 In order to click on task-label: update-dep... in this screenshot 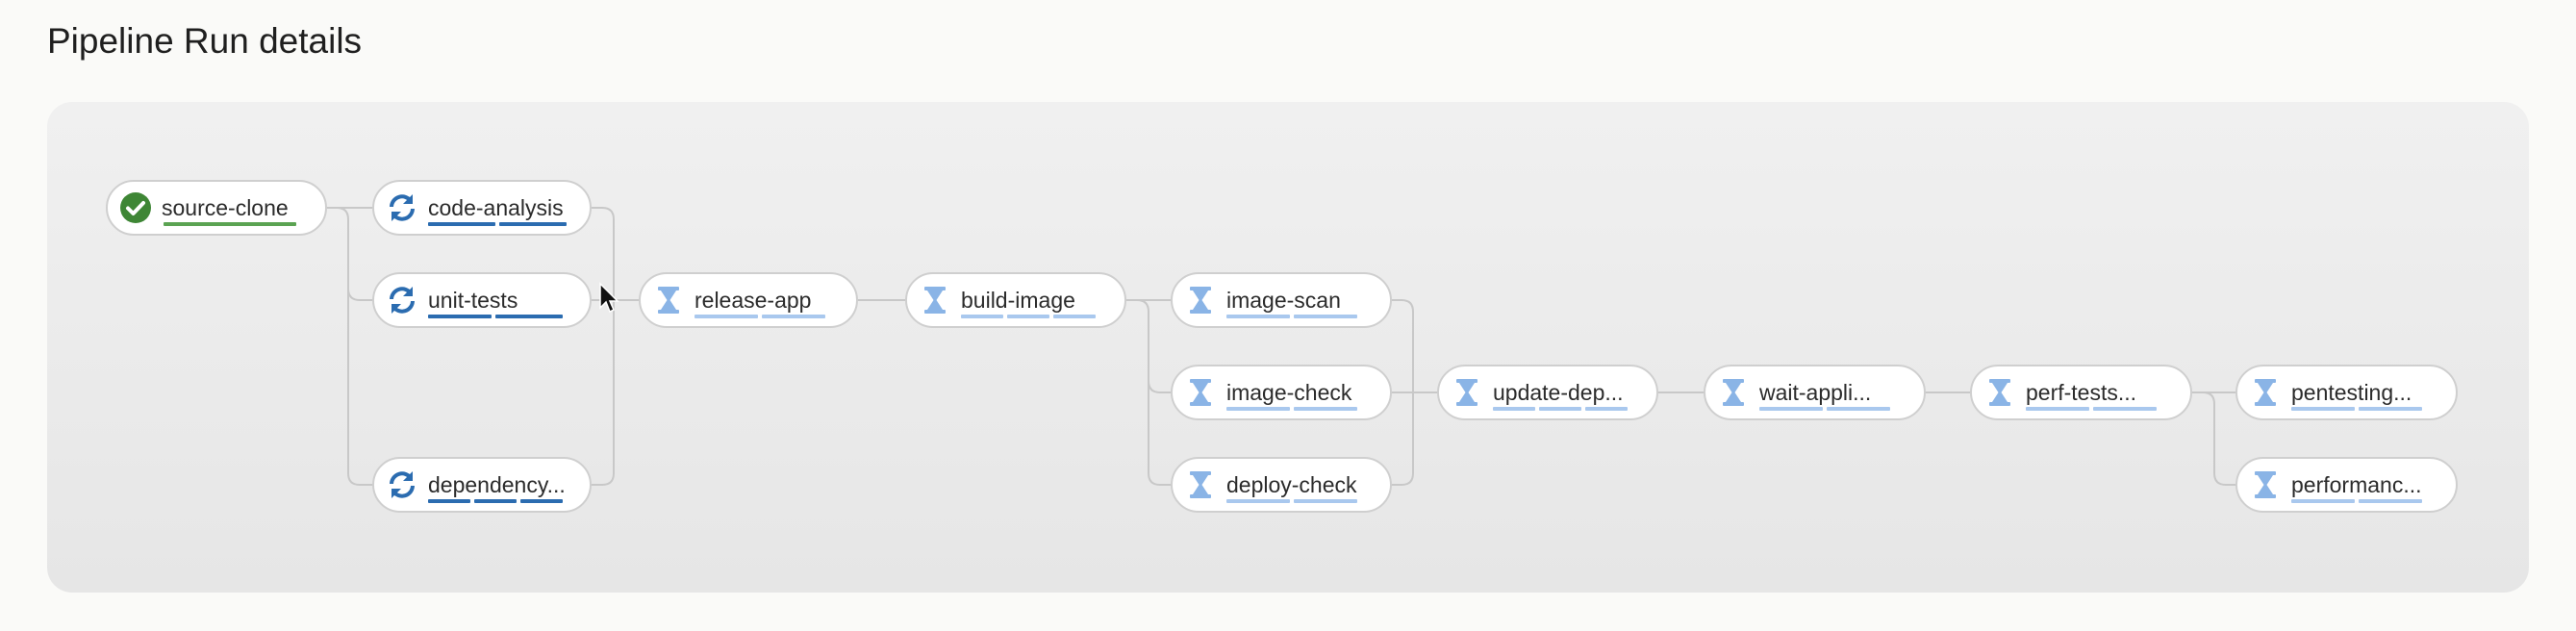, I will do `click(1558, 392)`.